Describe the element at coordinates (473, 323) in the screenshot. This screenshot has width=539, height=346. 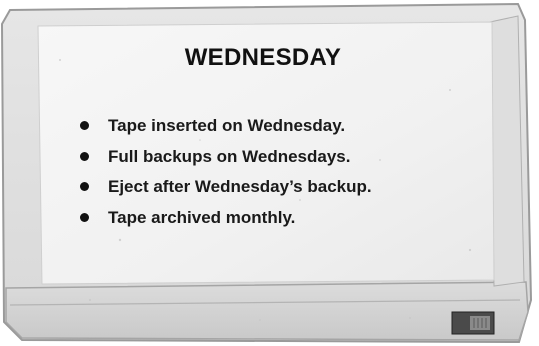
I see `write-protect-tab-icon` at that location.